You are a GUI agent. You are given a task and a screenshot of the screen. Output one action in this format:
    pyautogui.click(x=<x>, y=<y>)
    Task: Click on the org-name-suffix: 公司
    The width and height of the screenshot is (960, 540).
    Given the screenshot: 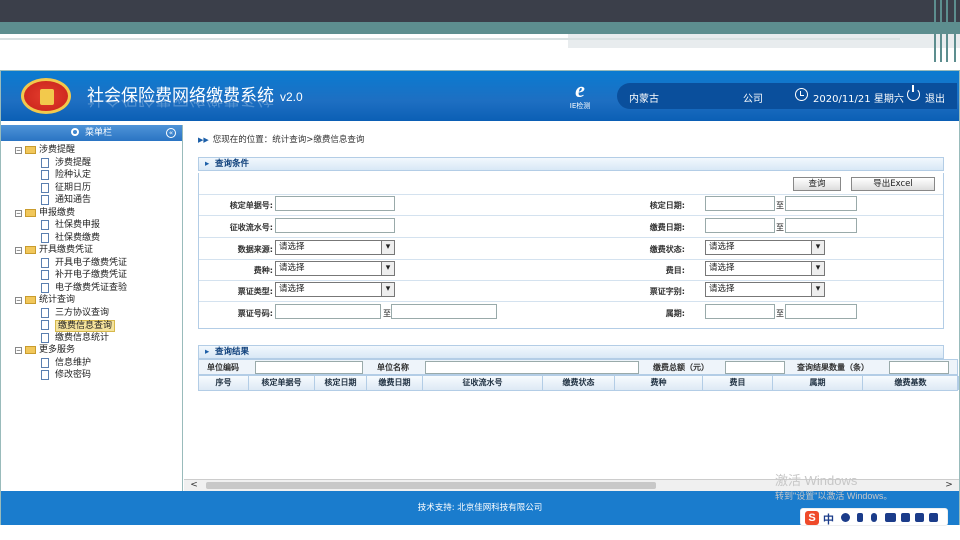 What is the action you would take?
    pyautogui.click(x=753, y=99)
    